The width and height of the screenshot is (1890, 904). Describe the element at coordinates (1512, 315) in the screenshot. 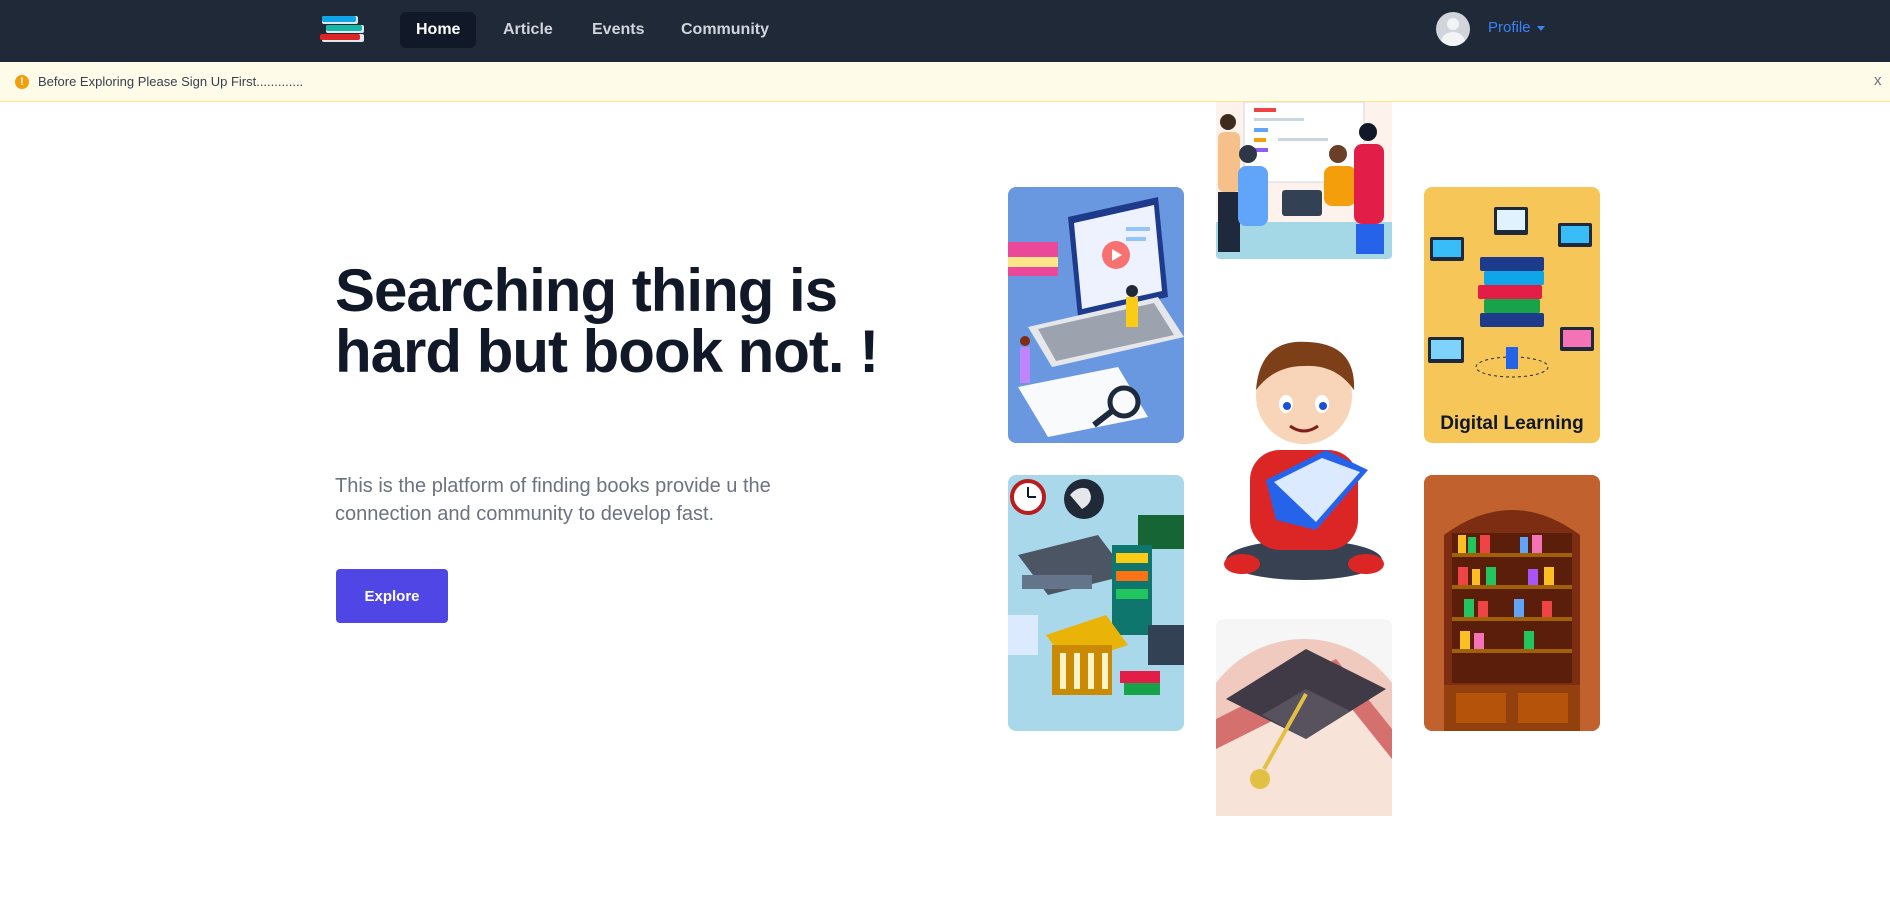

I see `digital-learning-image: Digital Learning` at that location.